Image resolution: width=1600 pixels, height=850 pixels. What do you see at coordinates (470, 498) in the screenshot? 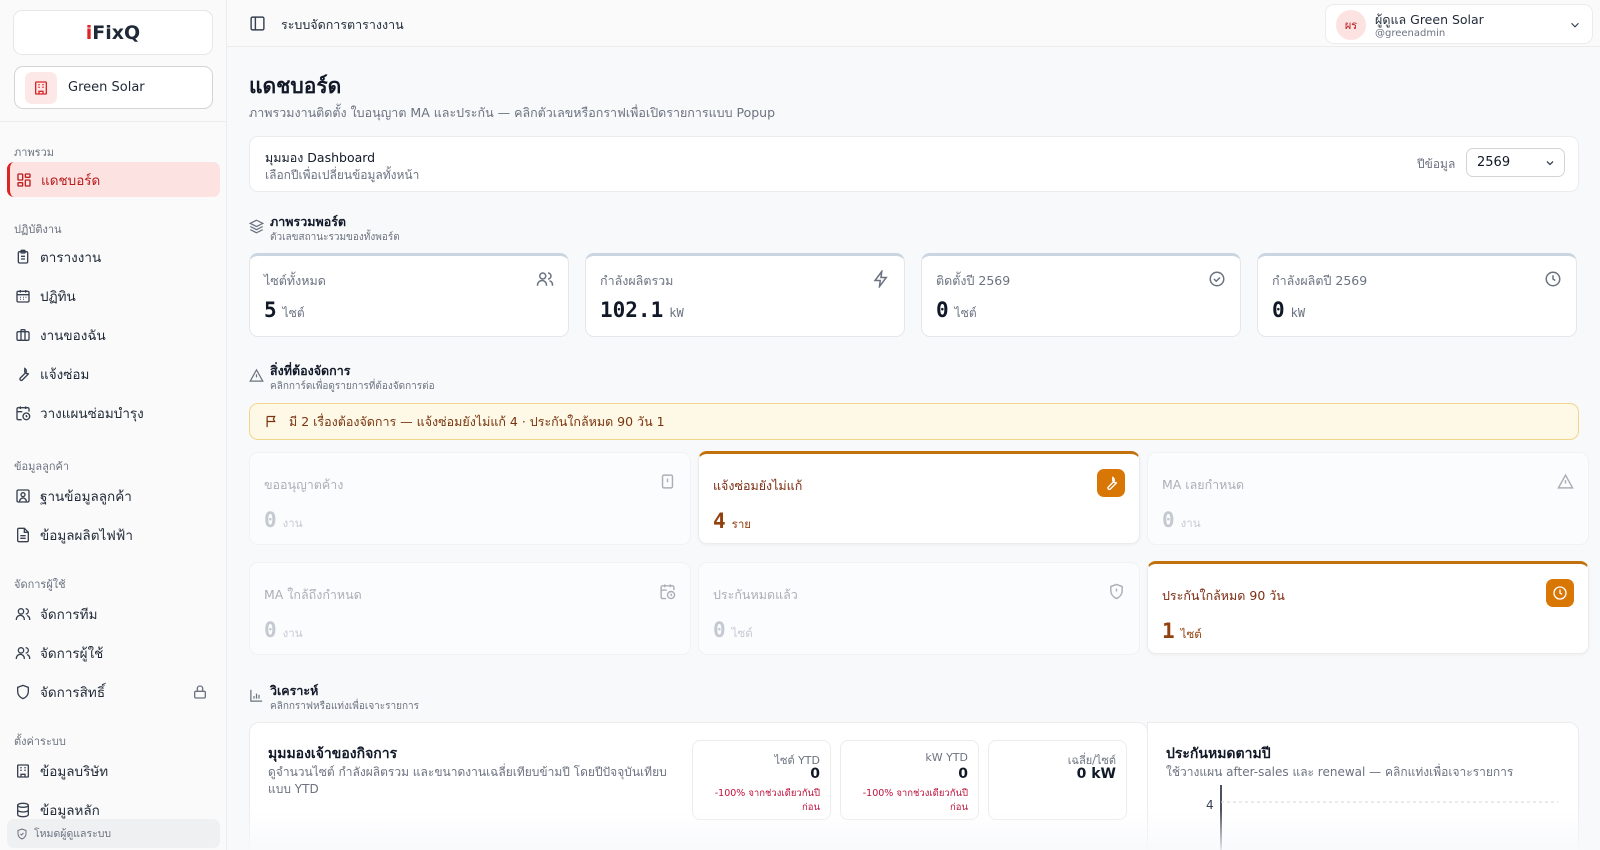
I see `tile-pending-permits: ขออนุญาตค้าง 0 งาน` at bounding box center [470, 498].